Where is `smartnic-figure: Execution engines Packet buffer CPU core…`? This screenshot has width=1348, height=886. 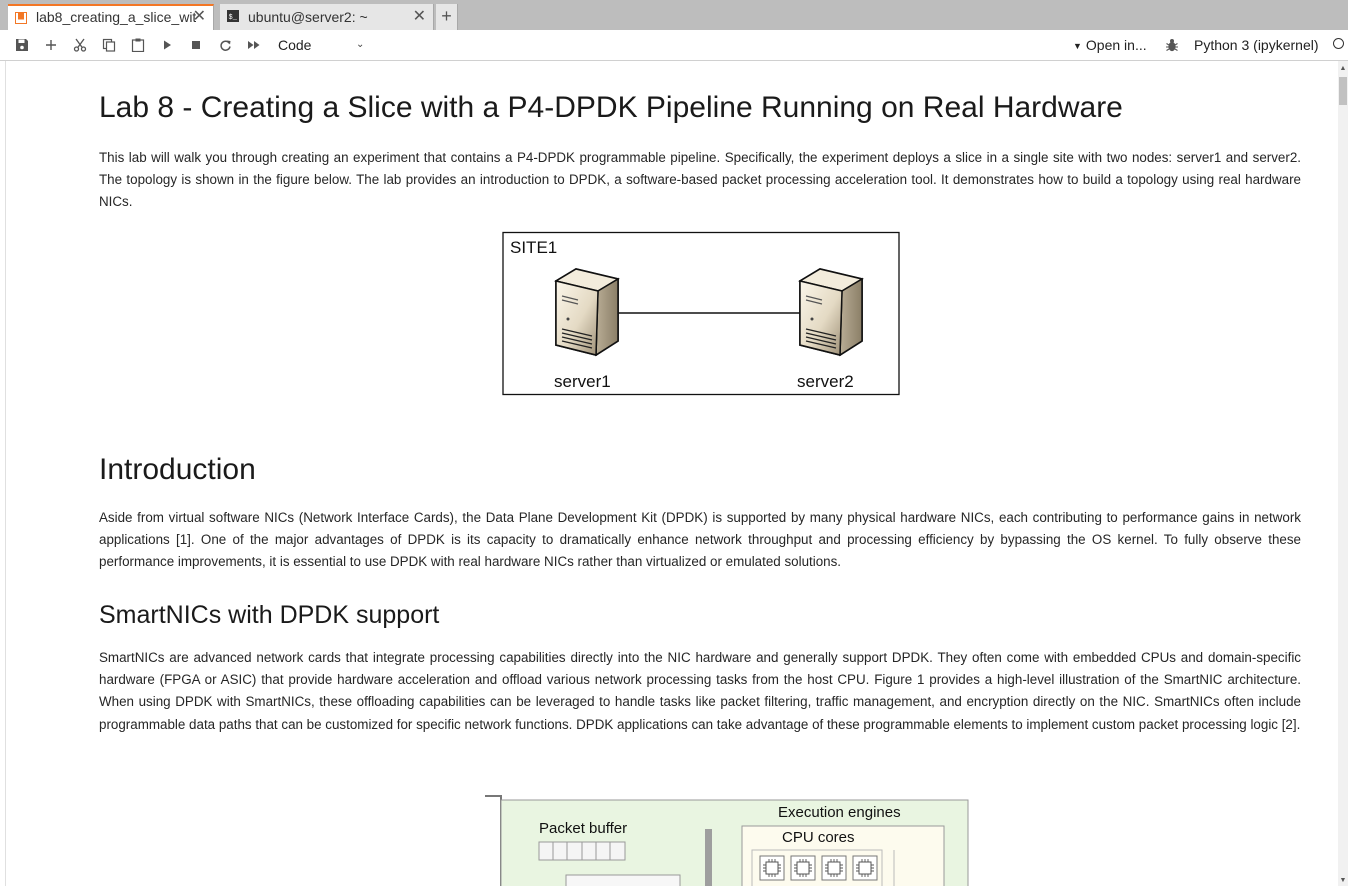
smartnic-figure: Execution engines Packet buffer CPU core… is located at coordinates (727, 840).